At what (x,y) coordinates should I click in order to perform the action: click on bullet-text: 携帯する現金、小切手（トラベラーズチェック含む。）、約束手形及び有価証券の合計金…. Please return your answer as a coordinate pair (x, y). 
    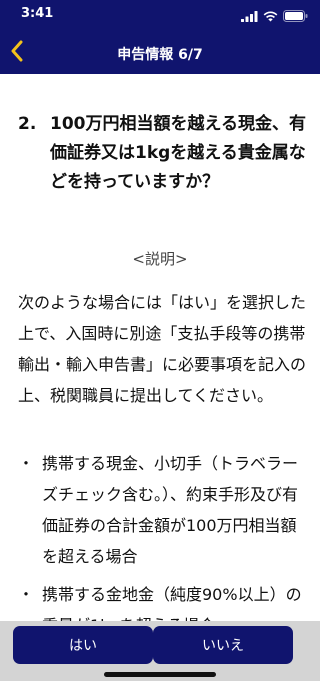
    Looking at the image, I should click on (170, 510).